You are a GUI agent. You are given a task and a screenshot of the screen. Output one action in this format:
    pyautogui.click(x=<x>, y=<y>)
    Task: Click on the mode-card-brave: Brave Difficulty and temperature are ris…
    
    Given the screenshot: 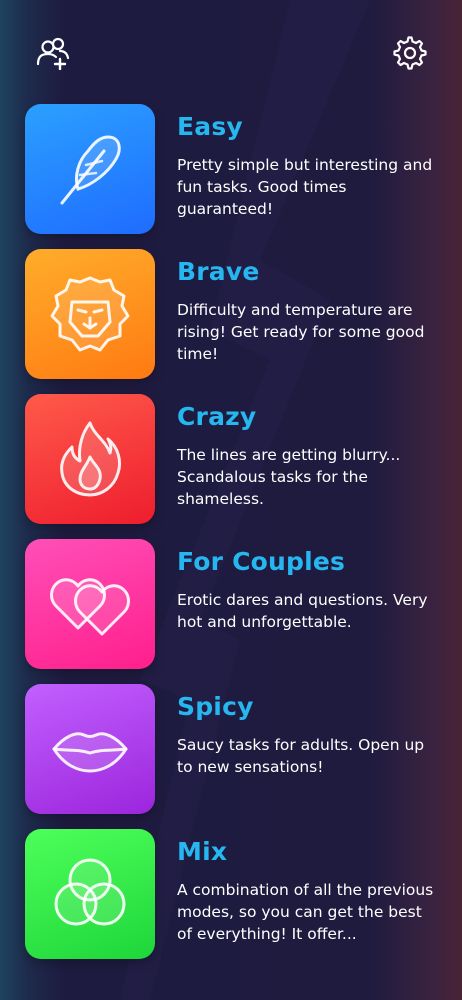 What is the action you would take?
    pyautogui.click(x=235, y=314)
    